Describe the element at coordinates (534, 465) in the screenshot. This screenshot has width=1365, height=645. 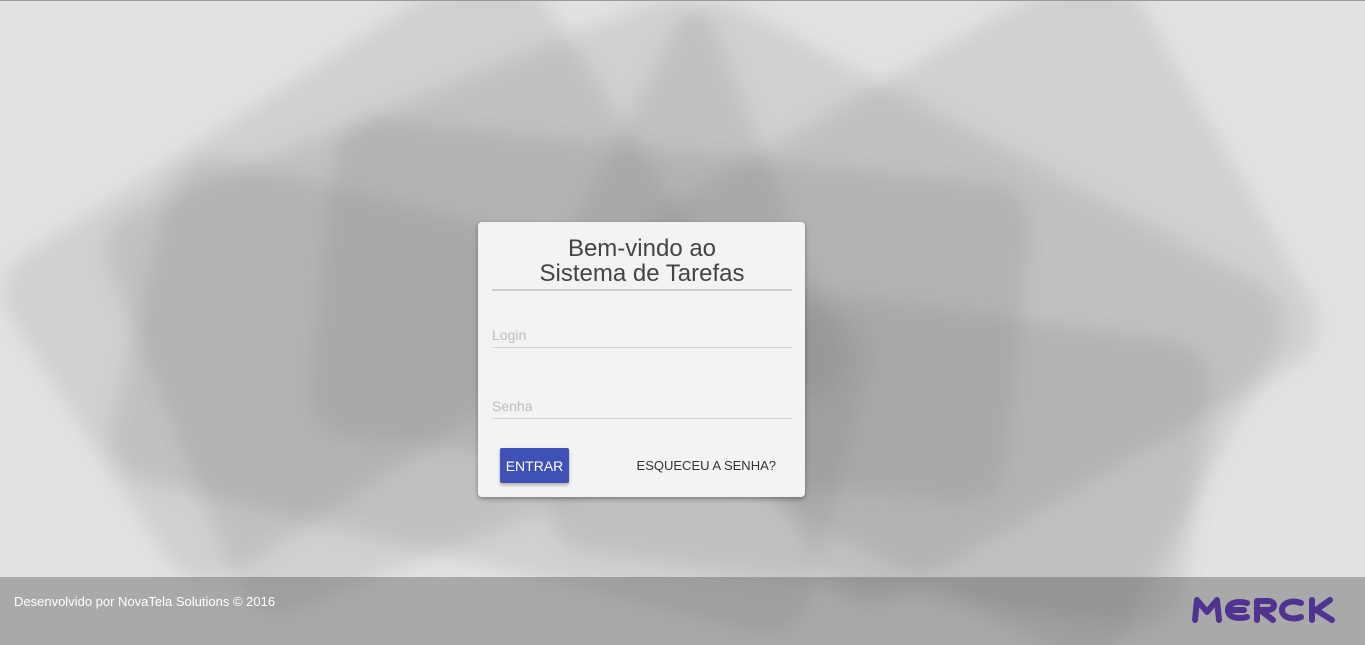
I see `submit-button: ENTRAR` at that location.